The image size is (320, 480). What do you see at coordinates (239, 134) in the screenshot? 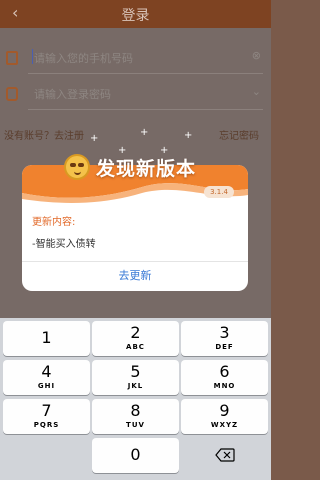
I see `forgot-password-link: 忘记密码` at bounding box center [239, 134].